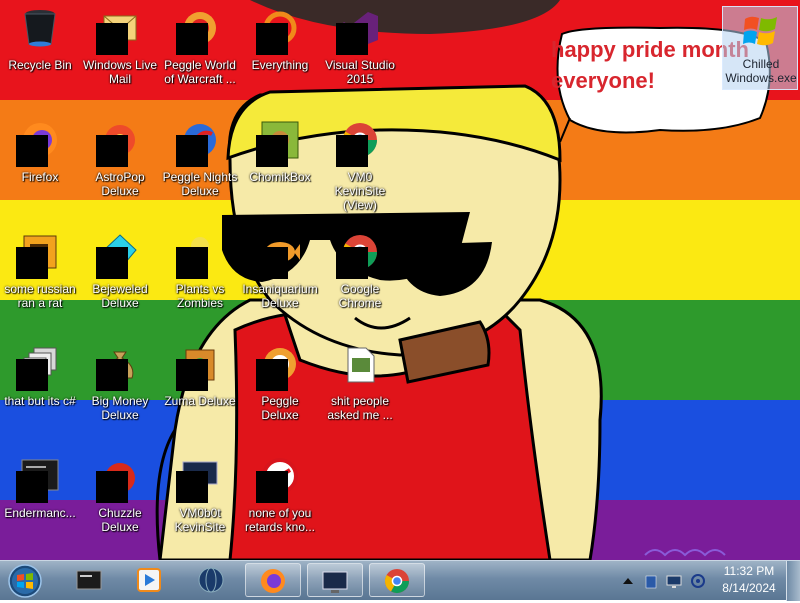 The height and width of the screenshot is (603, 800). I want to click on desktop-icon-label: Insaniquarium Deluxe, so click(280, 296).